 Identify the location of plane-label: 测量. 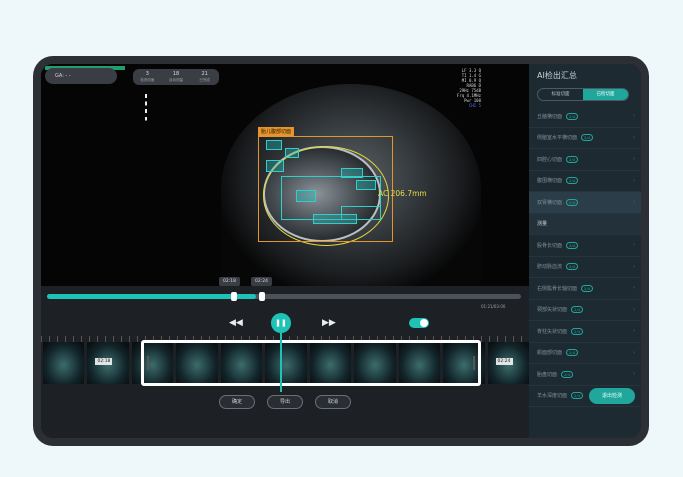
(542, 224).